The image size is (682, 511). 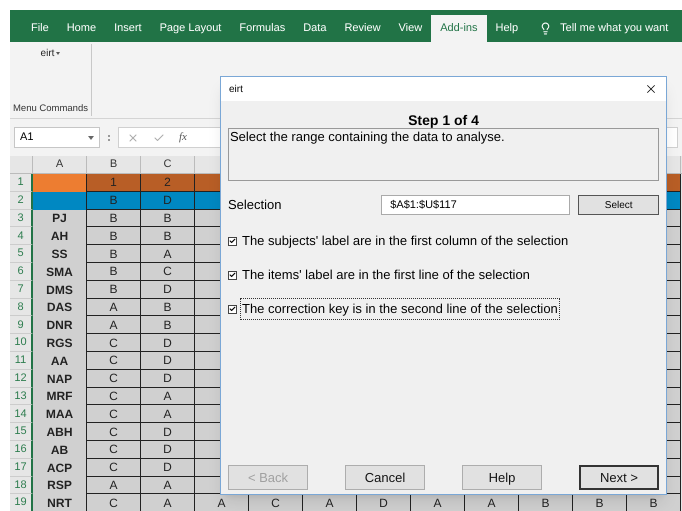 What do you see at coordinates (20, 467) in the screenshot?
I see `row-header: 17` at bounding box center [20, 467].